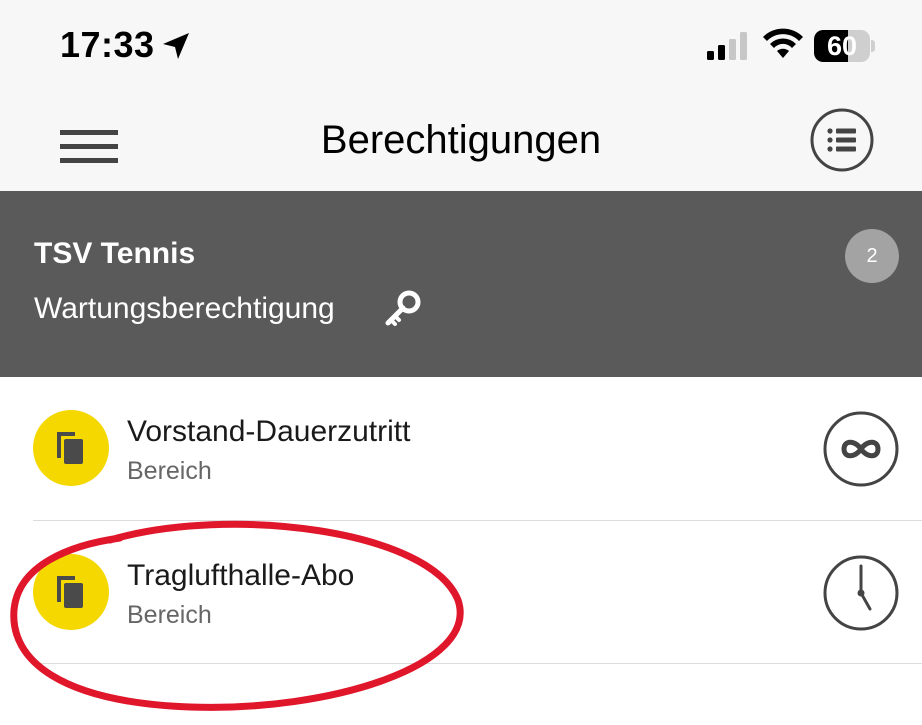  I want to click on organization-name: TSV Tennis, so click(115, 253).